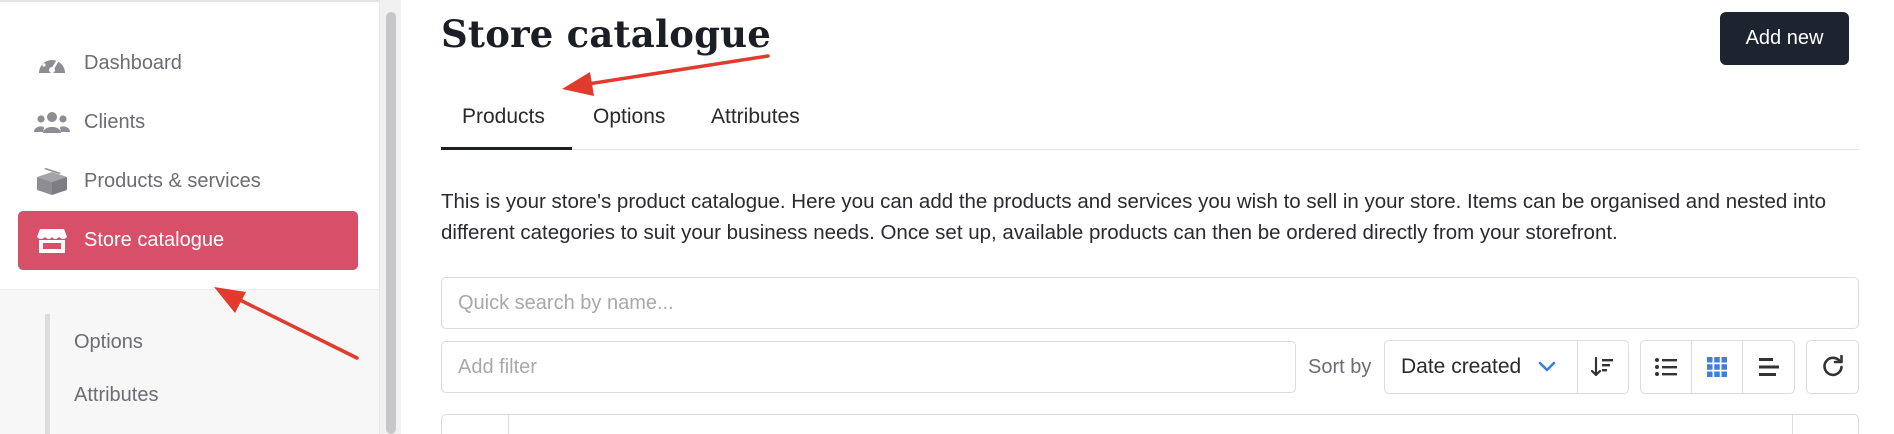 Image resolution: width=1894 pixels, height=434 pixels. I want to click on sidebar-item-clients: Clients, so click(188, 122).